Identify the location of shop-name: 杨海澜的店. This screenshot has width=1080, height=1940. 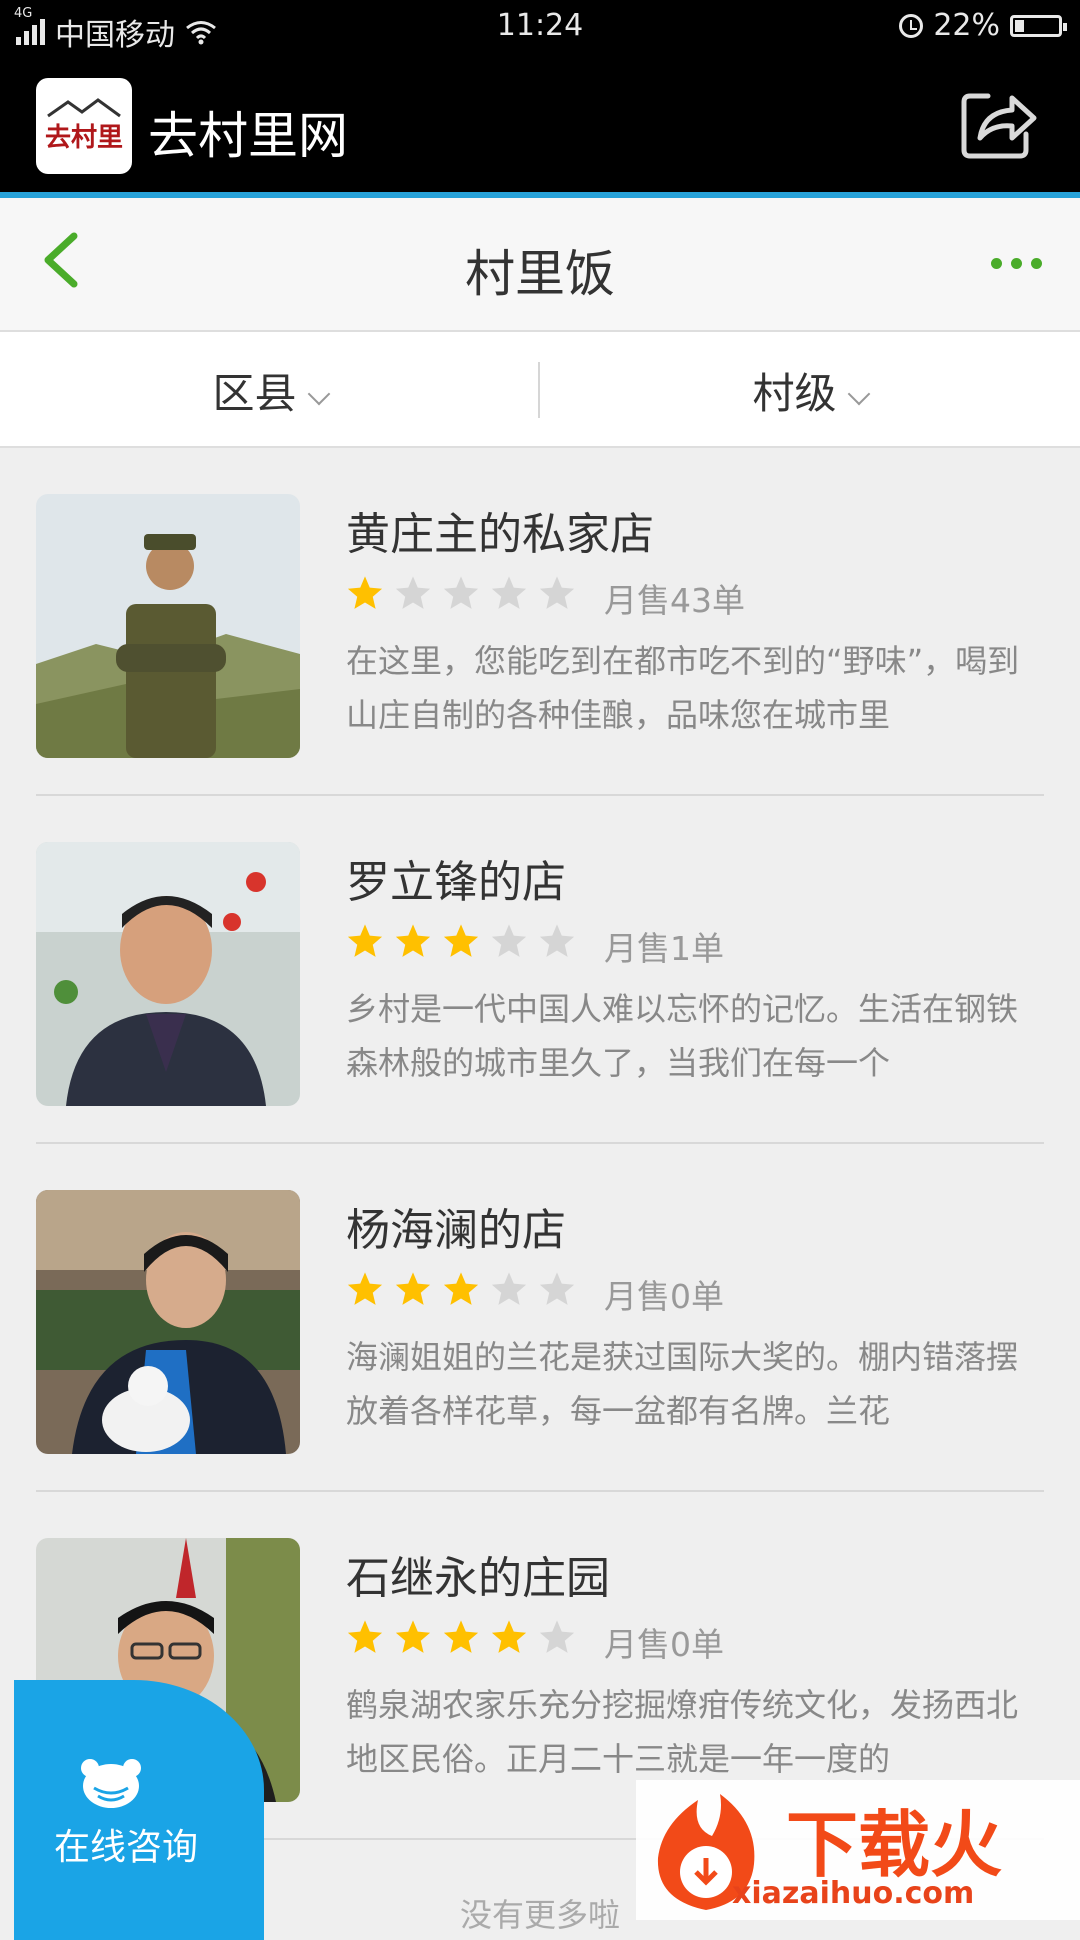
(456, 1230).